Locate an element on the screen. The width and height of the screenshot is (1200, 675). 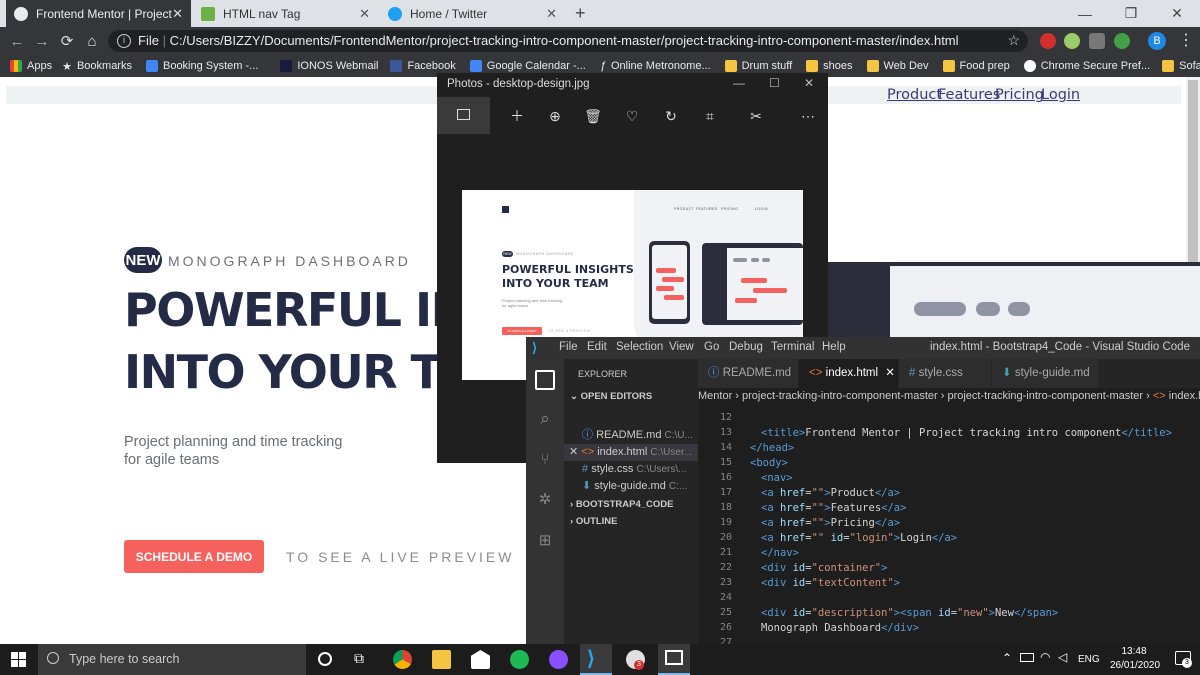
chrome-taskbar-icon is located at coordinates (402, 659).